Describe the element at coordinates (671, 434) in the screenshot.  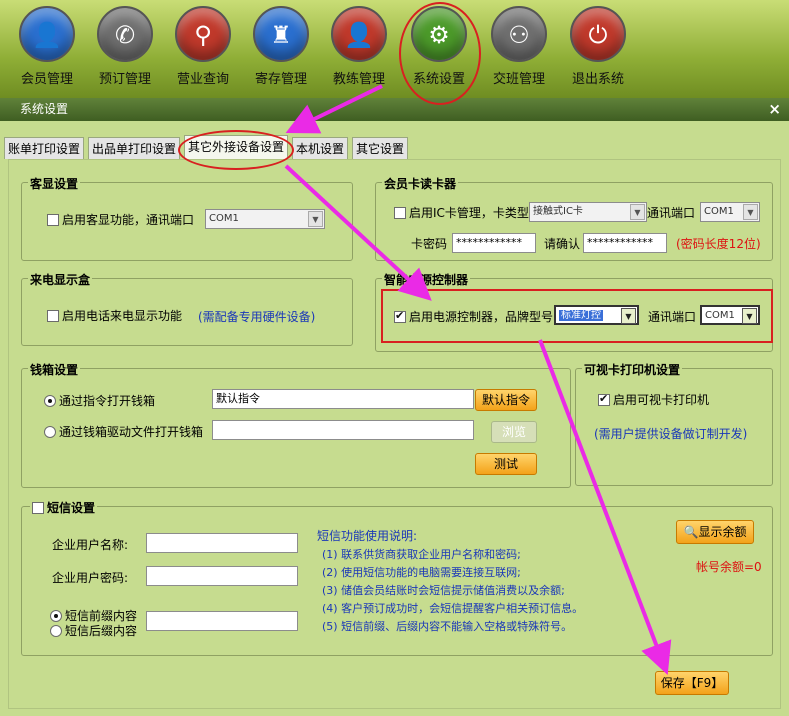
I see `visual-card-printer-note: (需用户提供设备做订制开发)` at that location.